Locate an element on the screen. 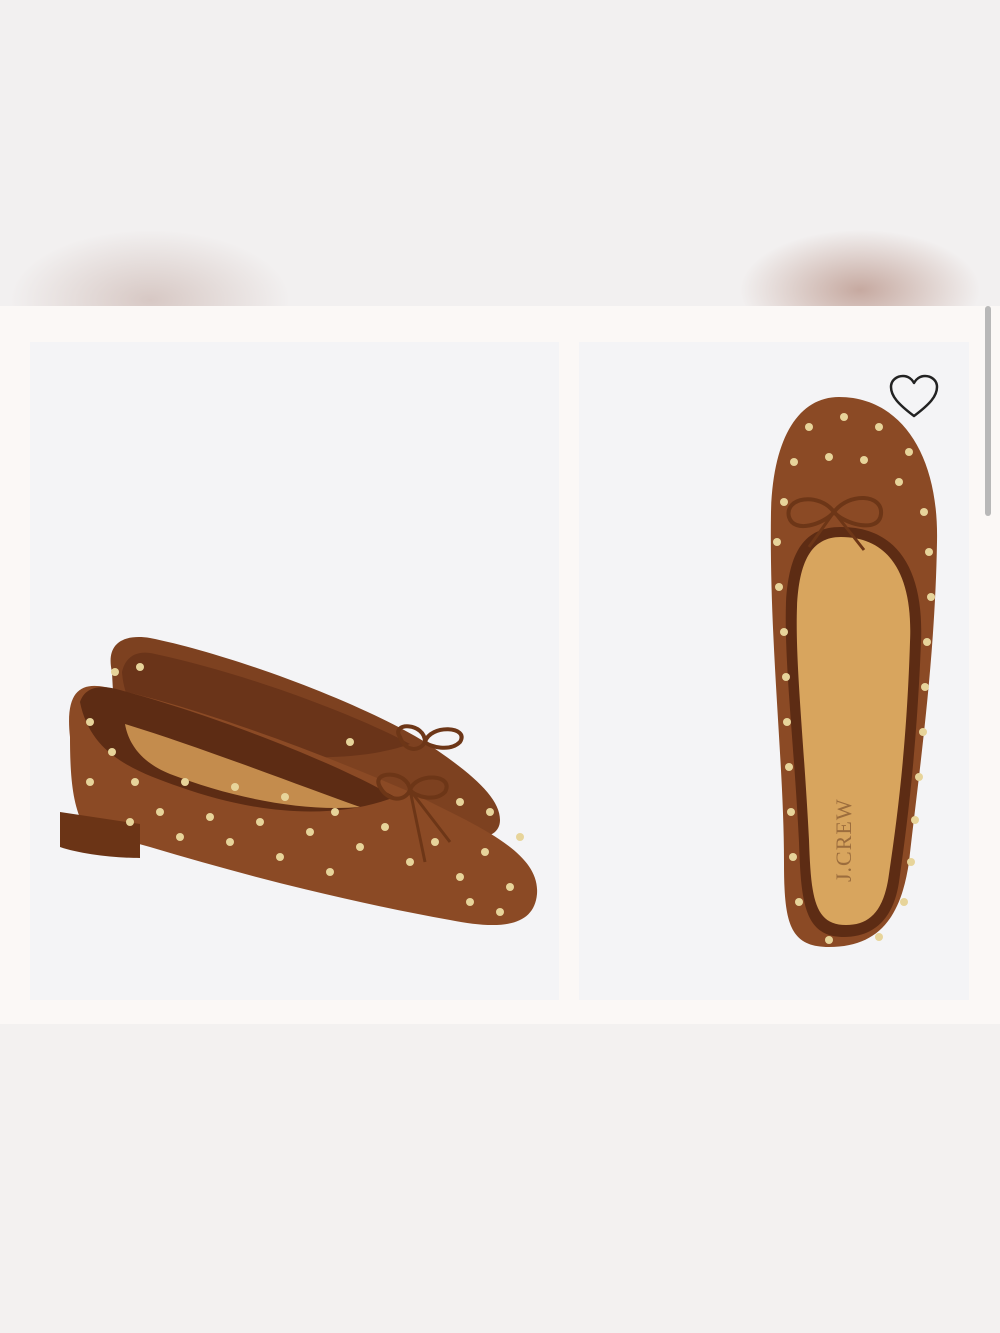  heart-outline-icon is located at coordinates (914, 397).